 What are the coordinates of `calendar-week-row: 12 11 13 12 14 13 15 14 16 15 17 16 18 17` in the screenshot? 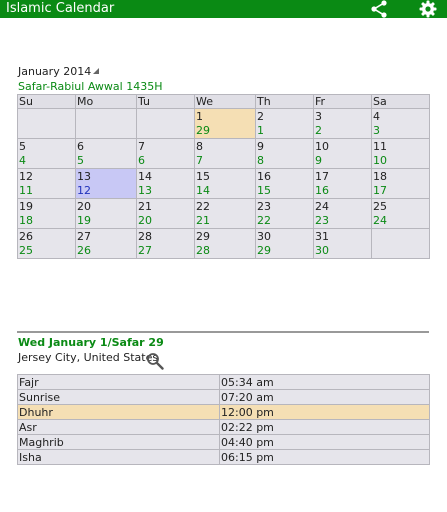 It's located at (223, 183).